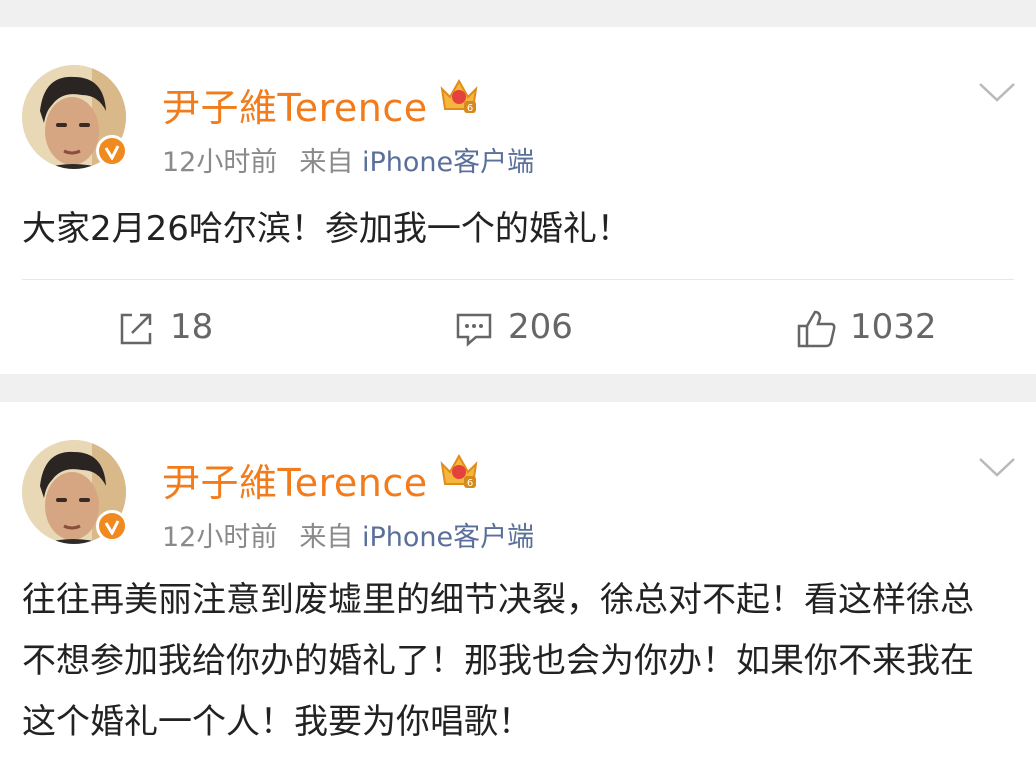 The image size is (1036, 773). What do you see at coordinates (816, 329) in the screenshot?
I see `like-icon` at bounding box center [816, 329].